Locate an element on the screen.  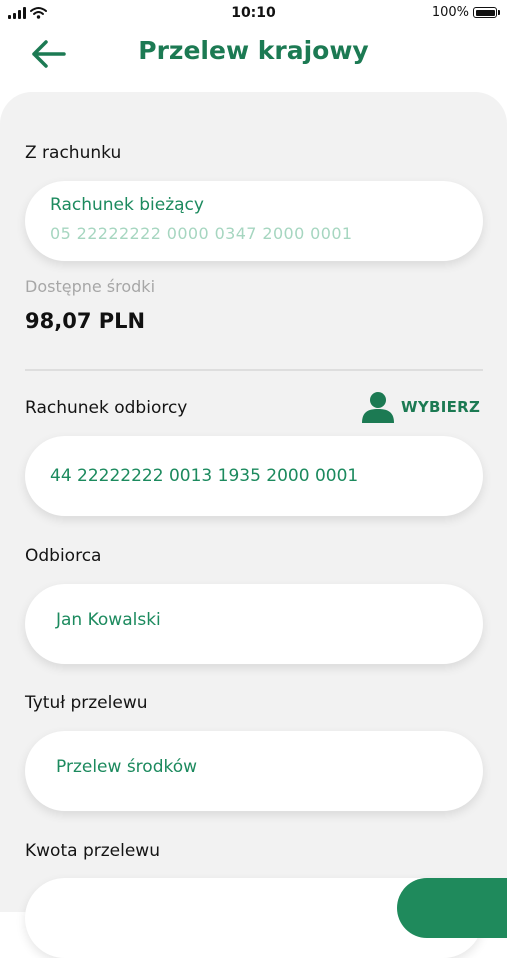
header: Przelew krajowy is located at coordinates (253, 58).